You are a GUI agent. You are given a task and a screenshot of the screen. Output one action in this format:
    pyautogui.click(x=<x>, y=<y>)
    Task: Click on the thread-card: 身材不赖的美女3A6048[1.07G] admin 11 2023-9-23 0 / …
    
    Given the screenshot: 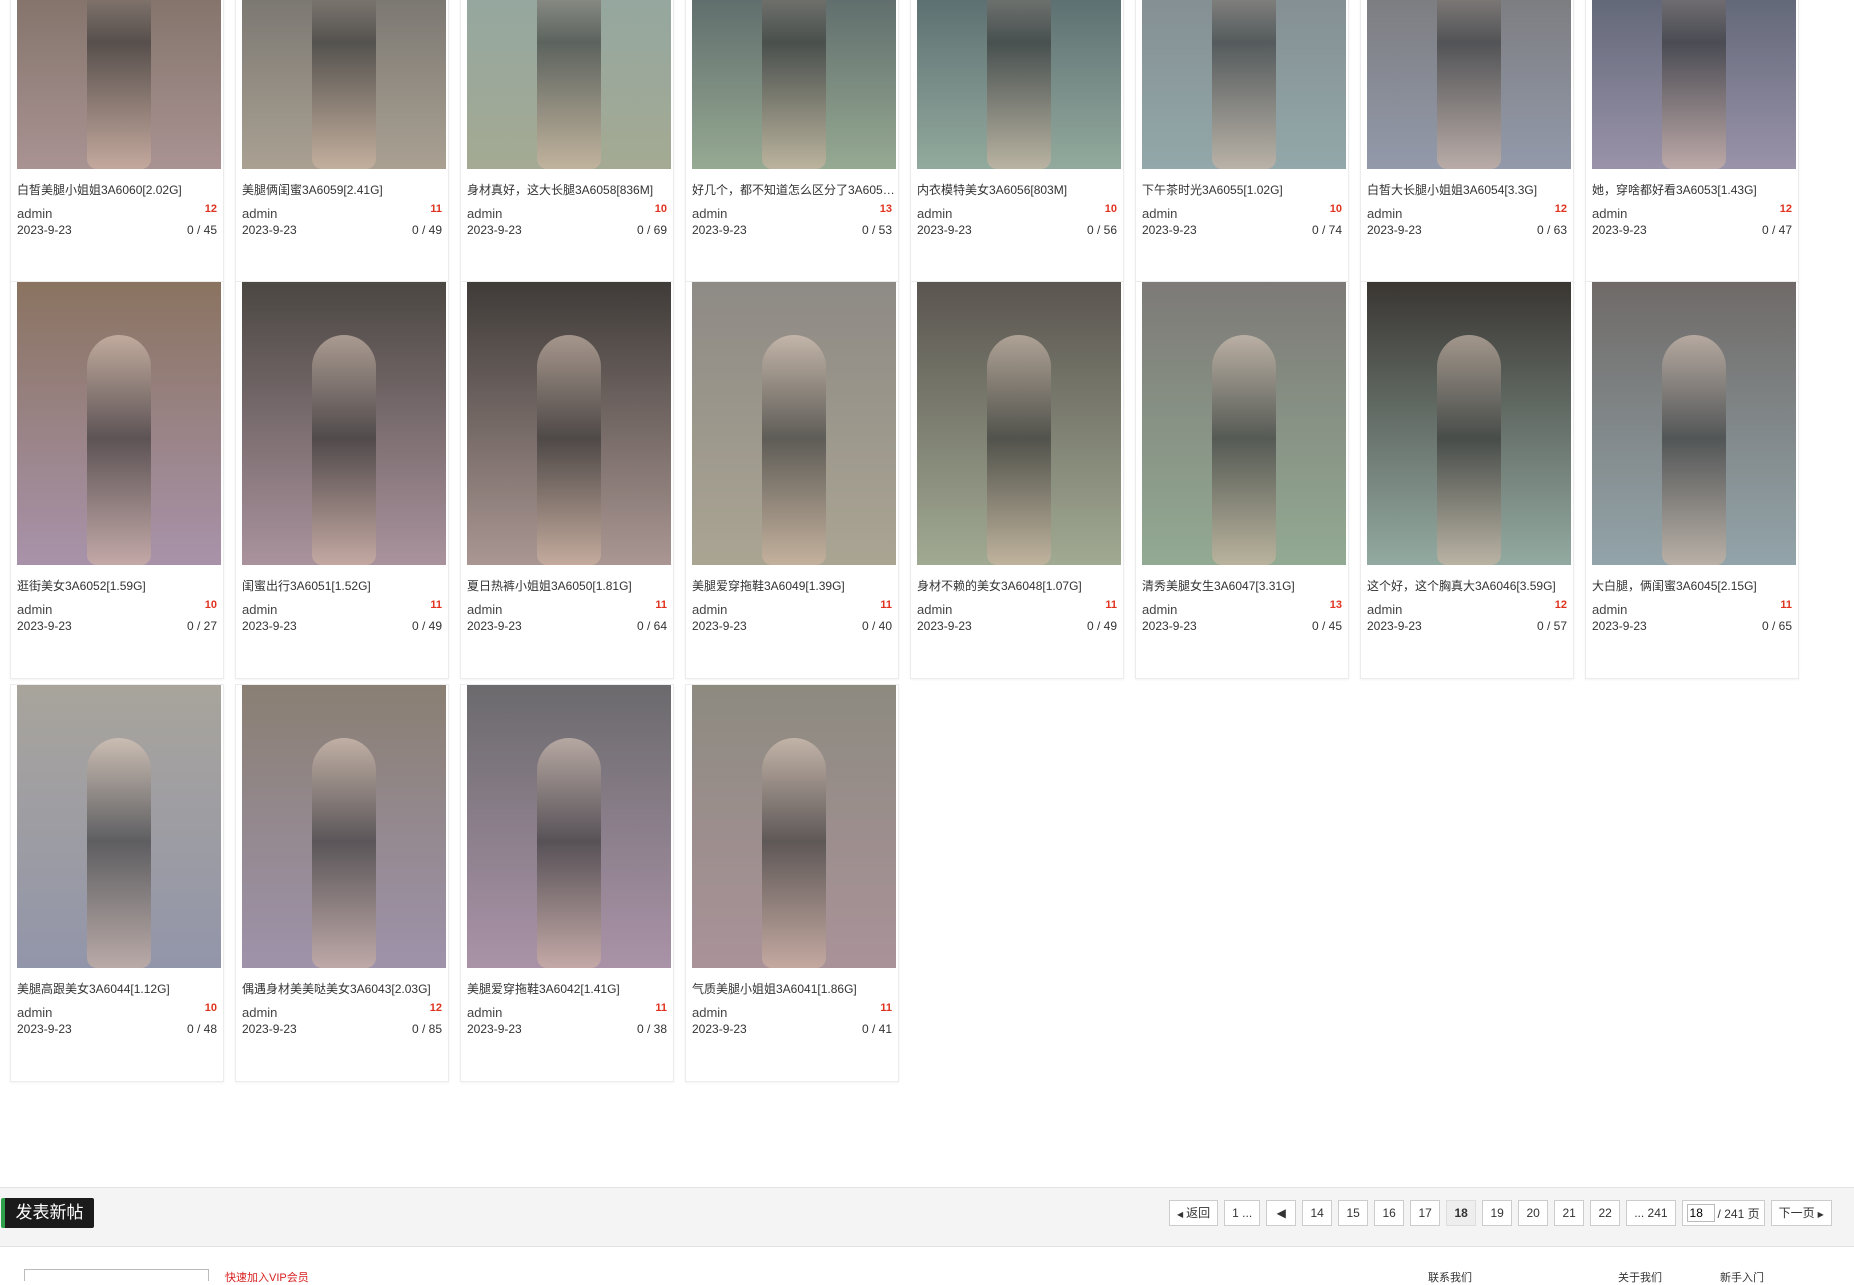 What is the action you would take?
    pyautogui.click(x=1017, y=480)
    